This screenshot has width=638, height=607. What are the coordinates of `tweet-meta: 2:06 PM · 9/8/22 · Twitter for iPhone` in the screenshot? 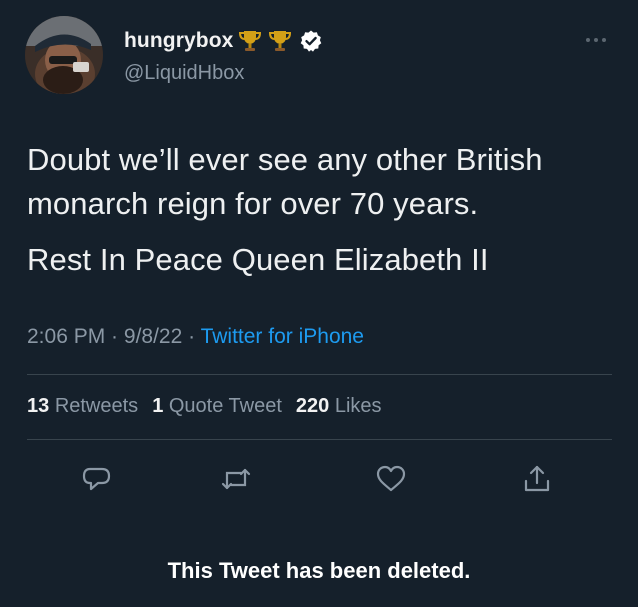 It's located at (195, 337).